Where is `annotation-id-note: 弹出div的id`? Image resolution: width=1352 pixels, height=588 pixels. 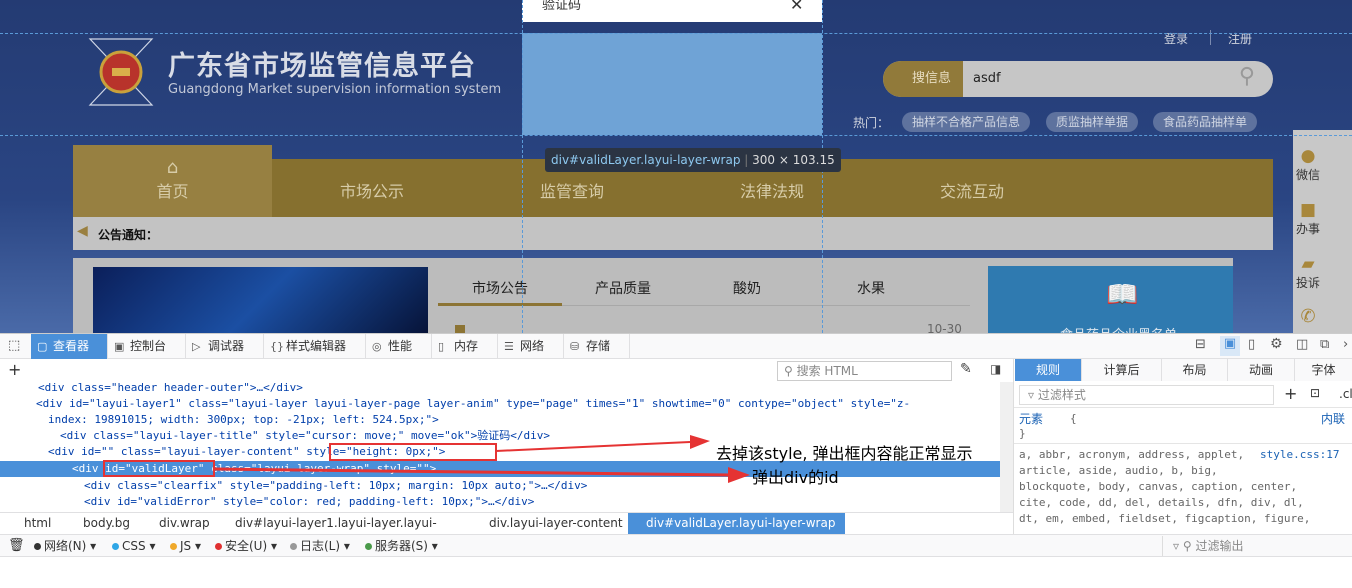 annotation-id-note: 弹出div的id is located at coordinates (795, 477).